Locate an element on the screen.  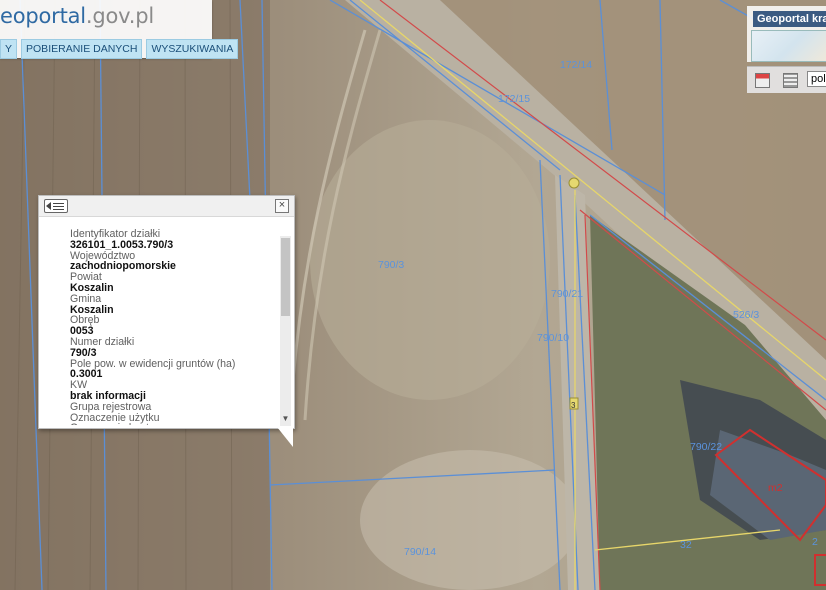
attribute-value: 790/3 is located at coordinates (83, 352).